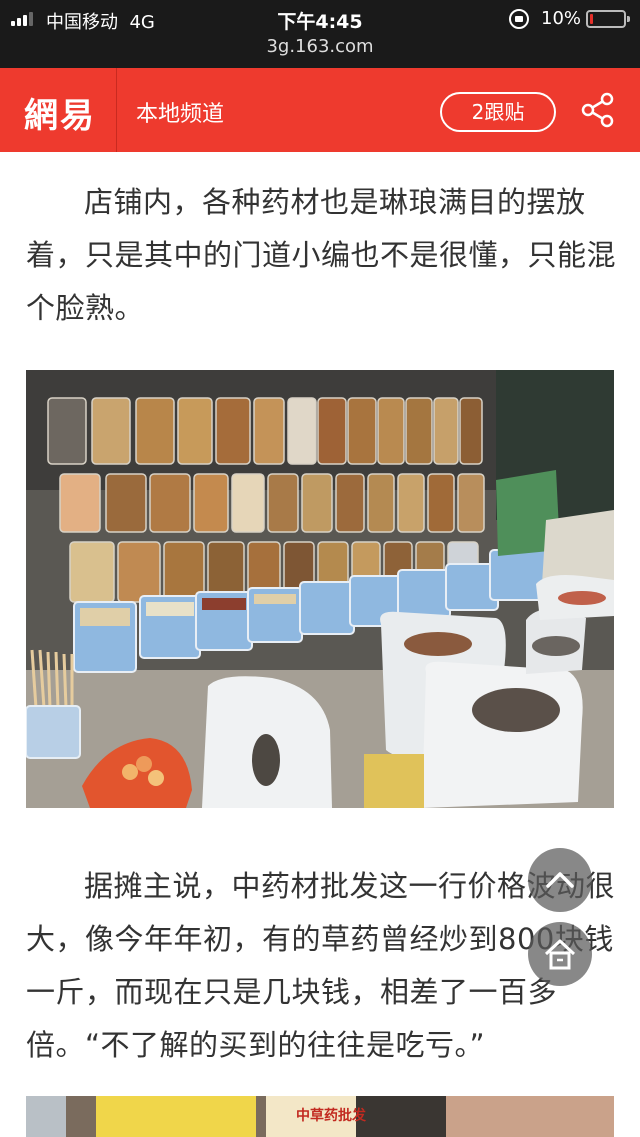 The width and height of the screenshot is (640, 1137). I want to click on home-button, so click(560, 954).